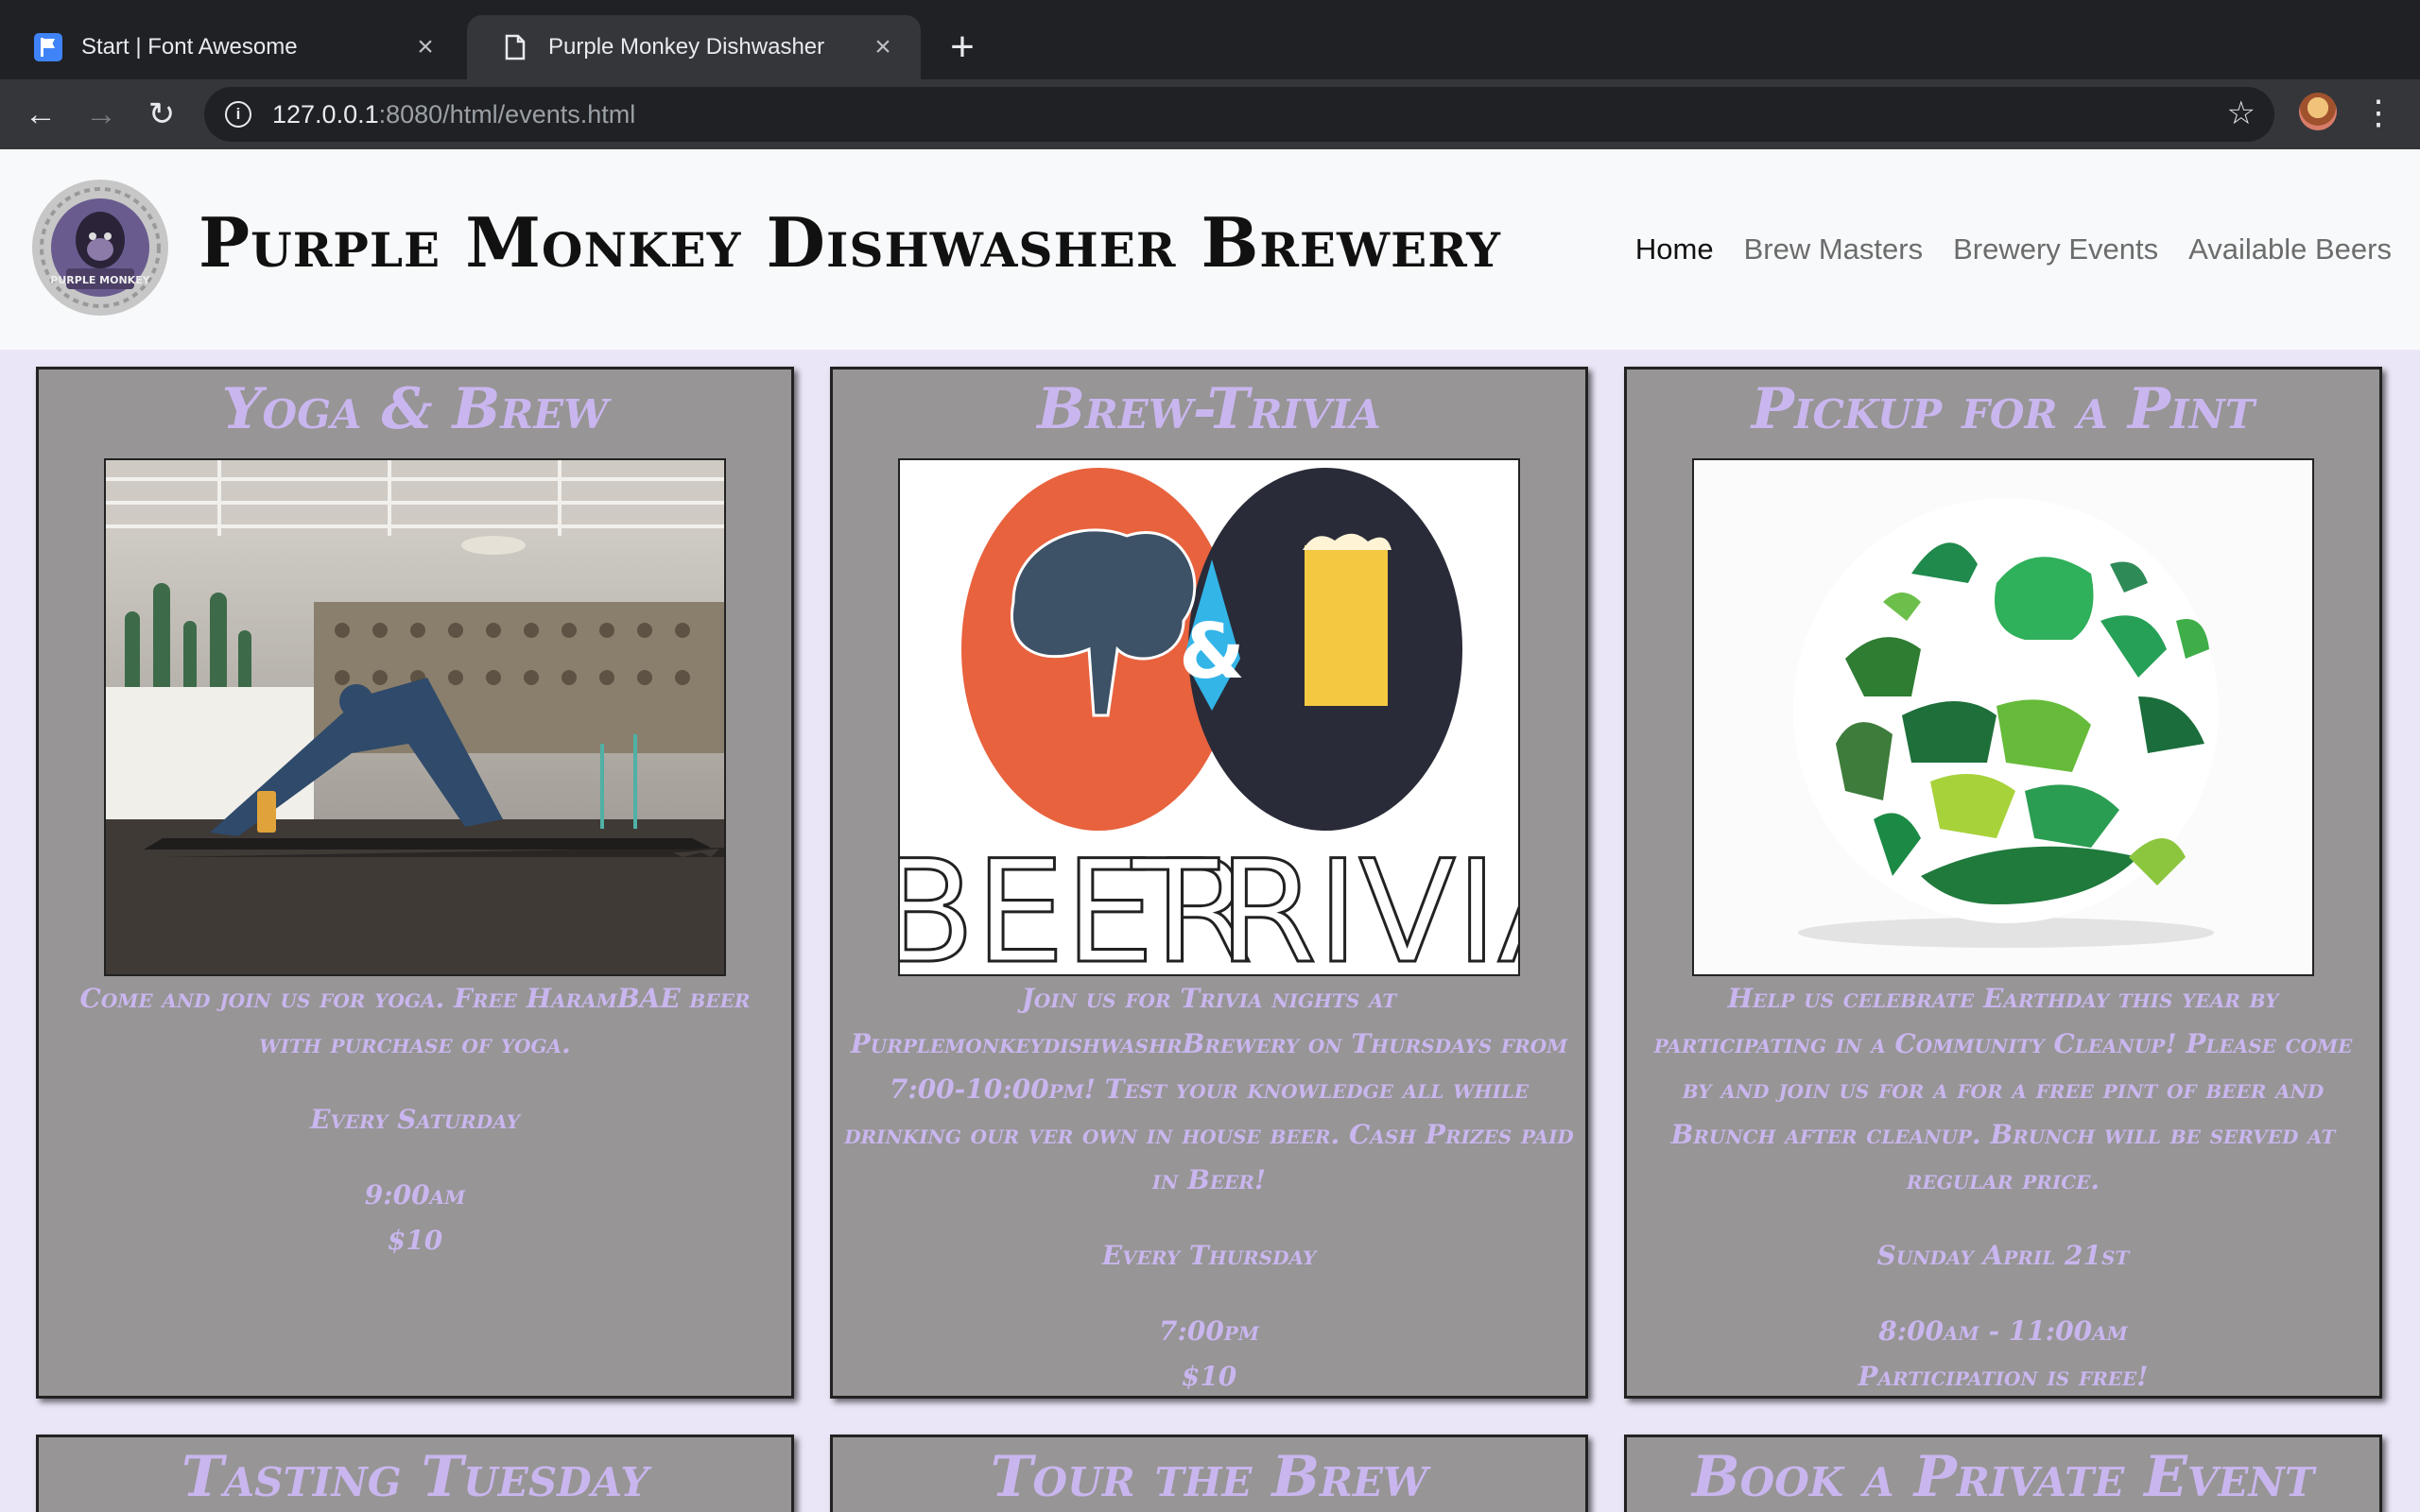 The image size is (2420, 1512). What do you see at coordinates (161, 114) in the screenshot?
I see `reload-icon: ↻` at bounding box center [161, 114].